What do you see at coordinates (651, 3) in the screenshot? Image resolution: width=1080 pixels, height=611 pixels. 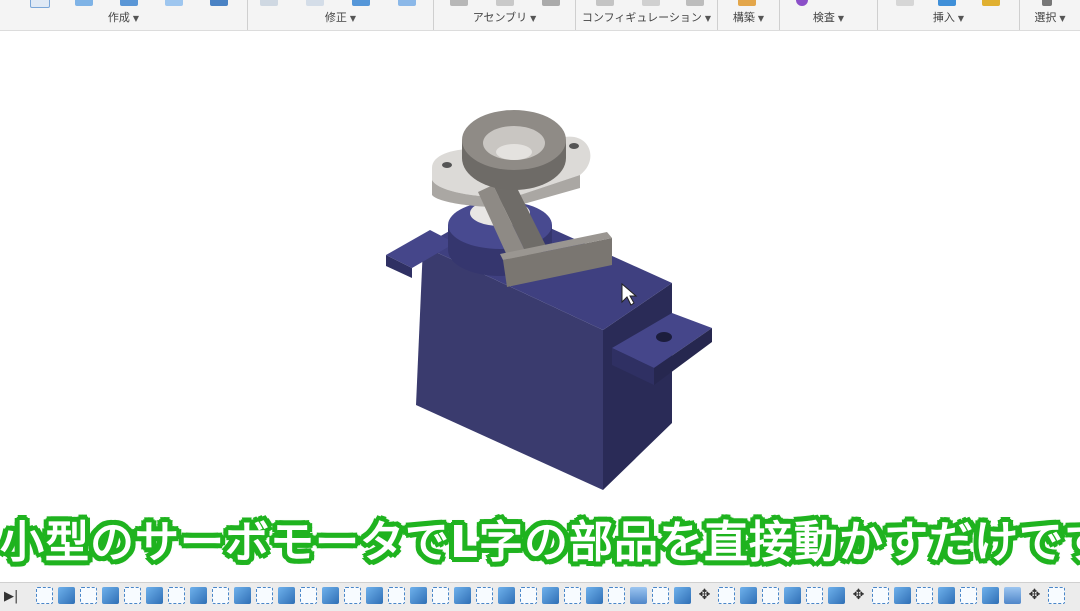 I see `config-rule-icon` at bounding box center [651, 3].